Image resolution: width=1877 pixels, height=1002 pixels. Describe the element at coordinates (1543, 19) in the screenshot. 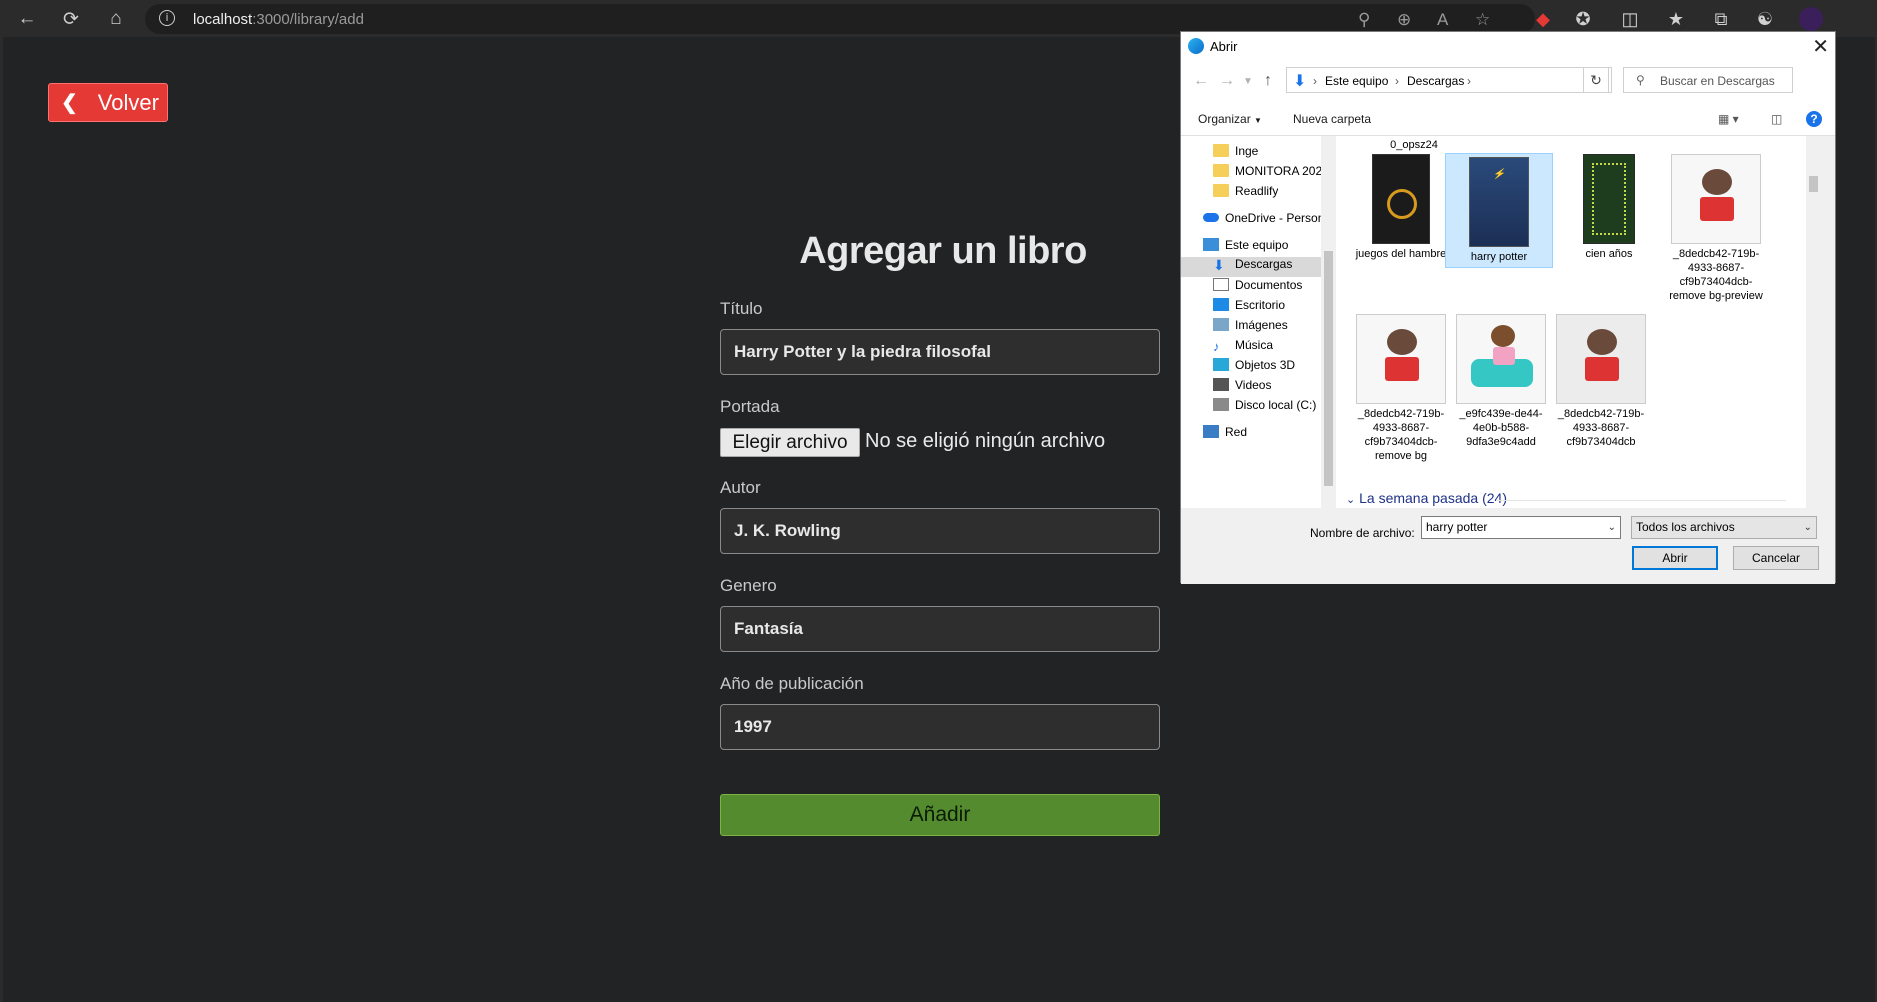

I see `ublock-icon: ◆` at that location.